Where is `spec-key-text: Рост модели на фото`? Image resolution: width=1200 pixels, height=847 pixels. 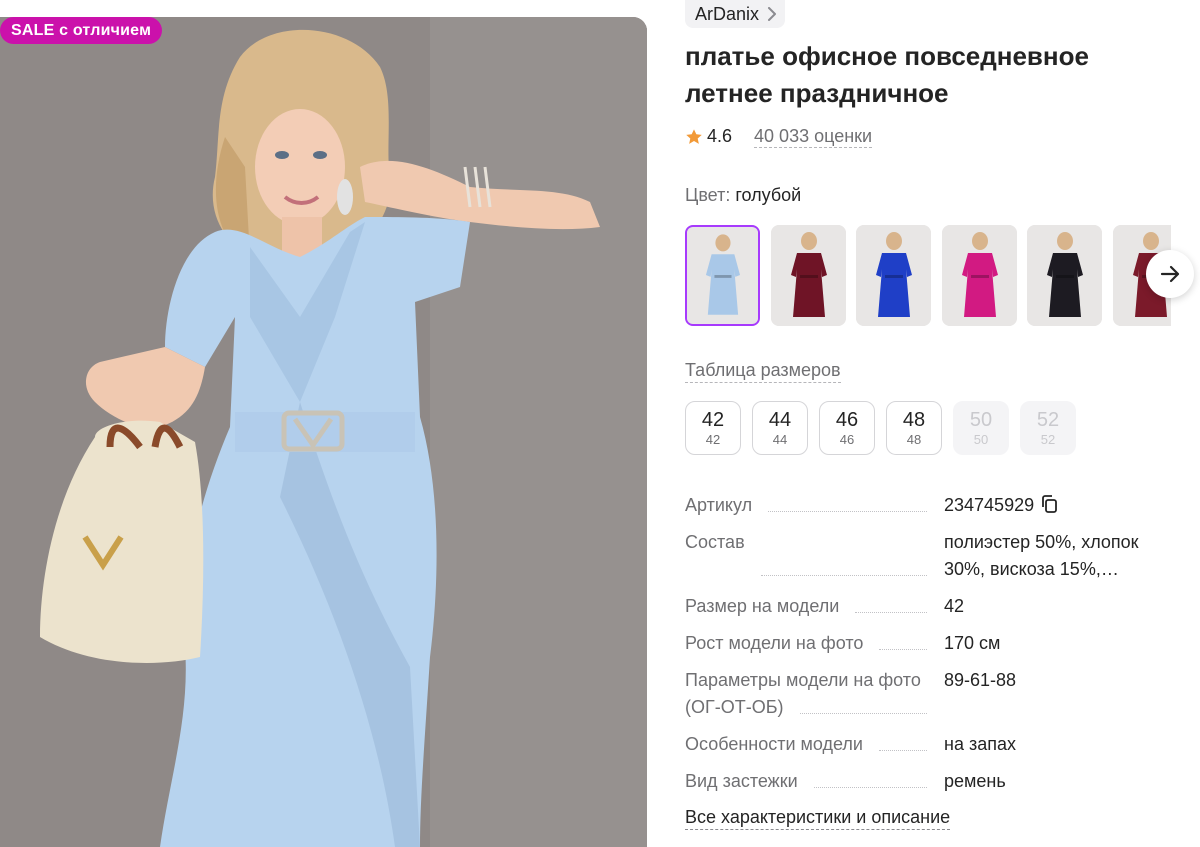
spec-key-text: Рост модели на фото is located at coordinates (774, 643).